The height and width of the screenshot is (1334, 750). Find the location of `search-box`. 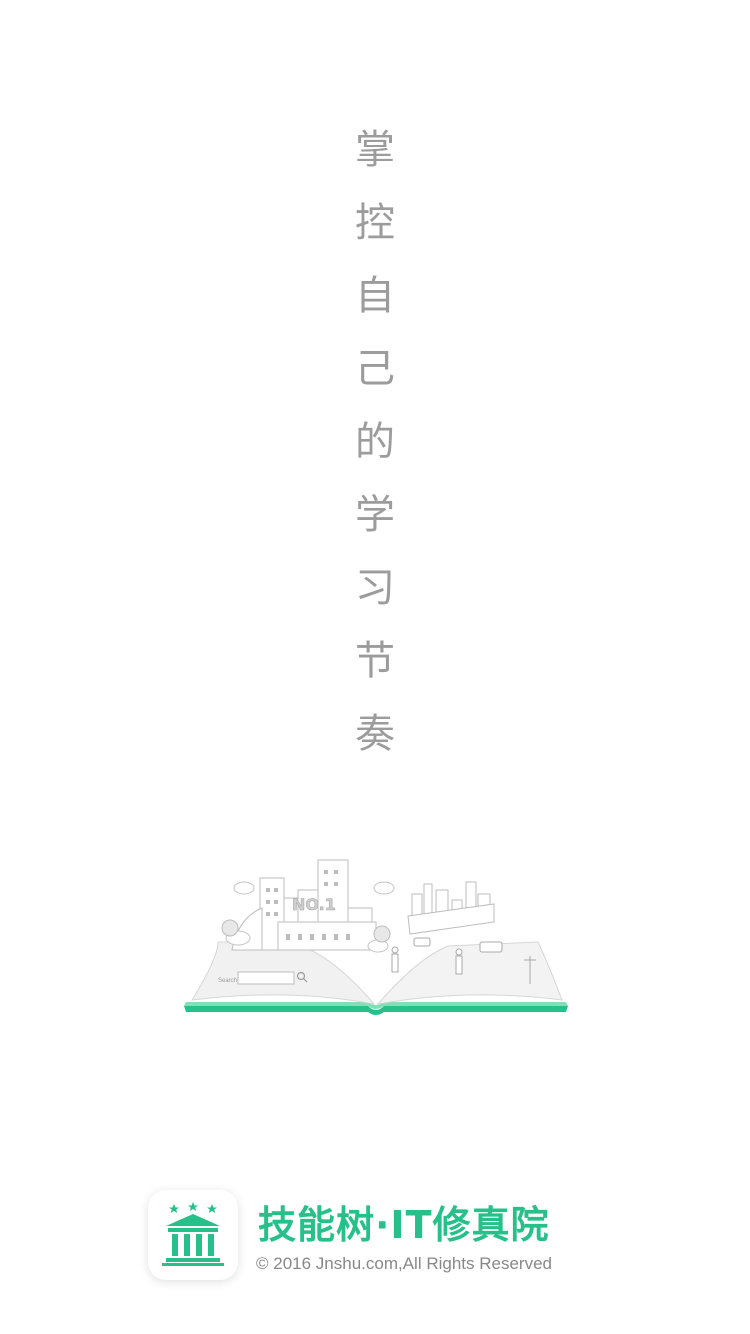

search-box is located at coordinates (266, 978).